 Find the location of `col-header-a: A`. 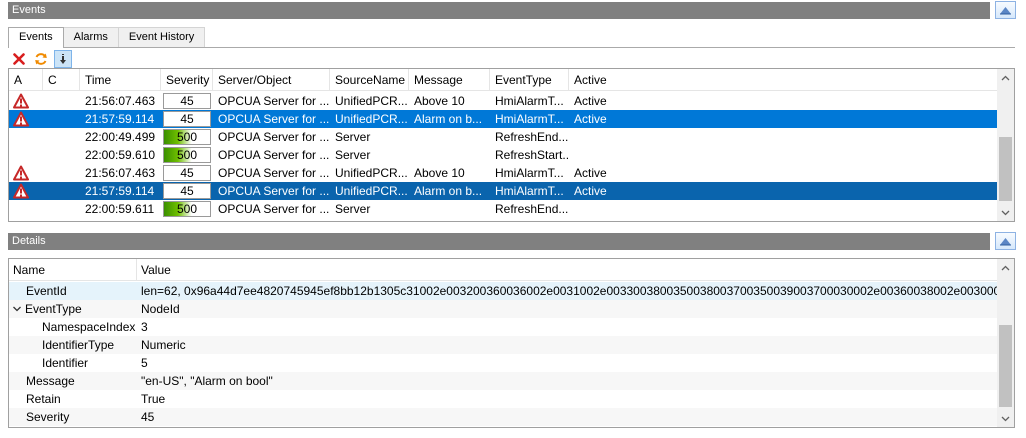

col-header-a: A is located at coordinates (26, 80).